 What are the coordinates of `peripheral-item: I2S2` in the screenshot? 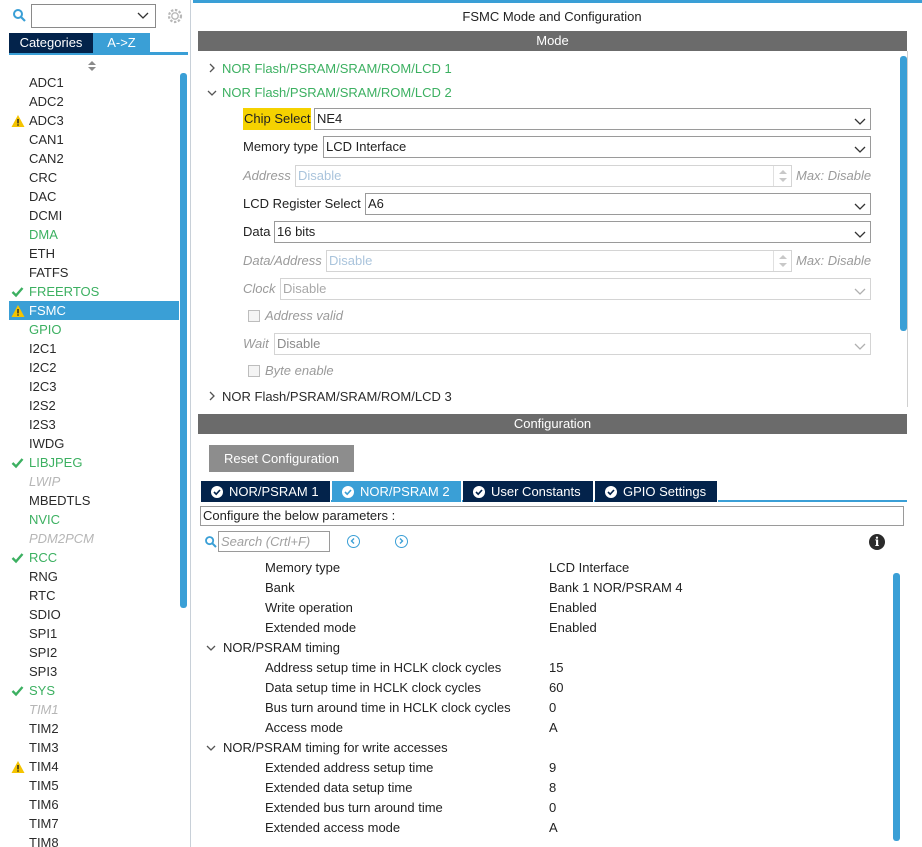 It's located at (94, 405).